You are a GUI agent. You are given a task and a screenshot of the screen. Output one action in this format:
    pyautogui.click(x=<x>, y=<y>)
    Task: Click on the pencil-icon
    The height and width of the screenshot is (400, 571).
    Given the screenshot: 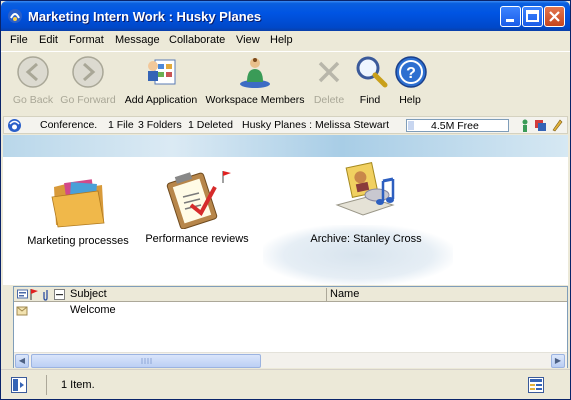 What is the action you would take?
    pyautogui.click(x=557, y=125)
    